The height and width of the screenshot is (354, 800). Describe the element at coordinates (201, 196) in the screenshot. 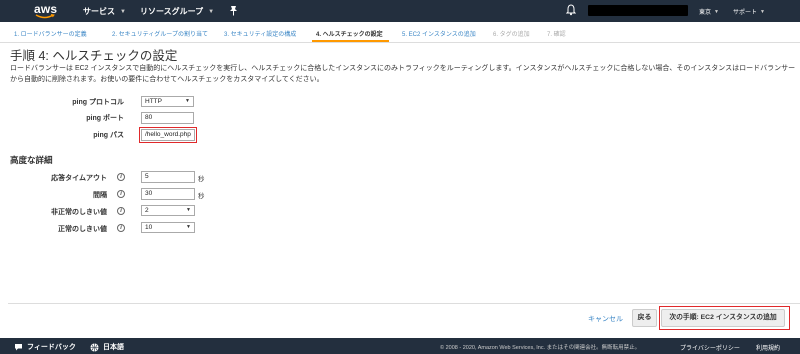

I see `interval-unit: 秒` at that location.